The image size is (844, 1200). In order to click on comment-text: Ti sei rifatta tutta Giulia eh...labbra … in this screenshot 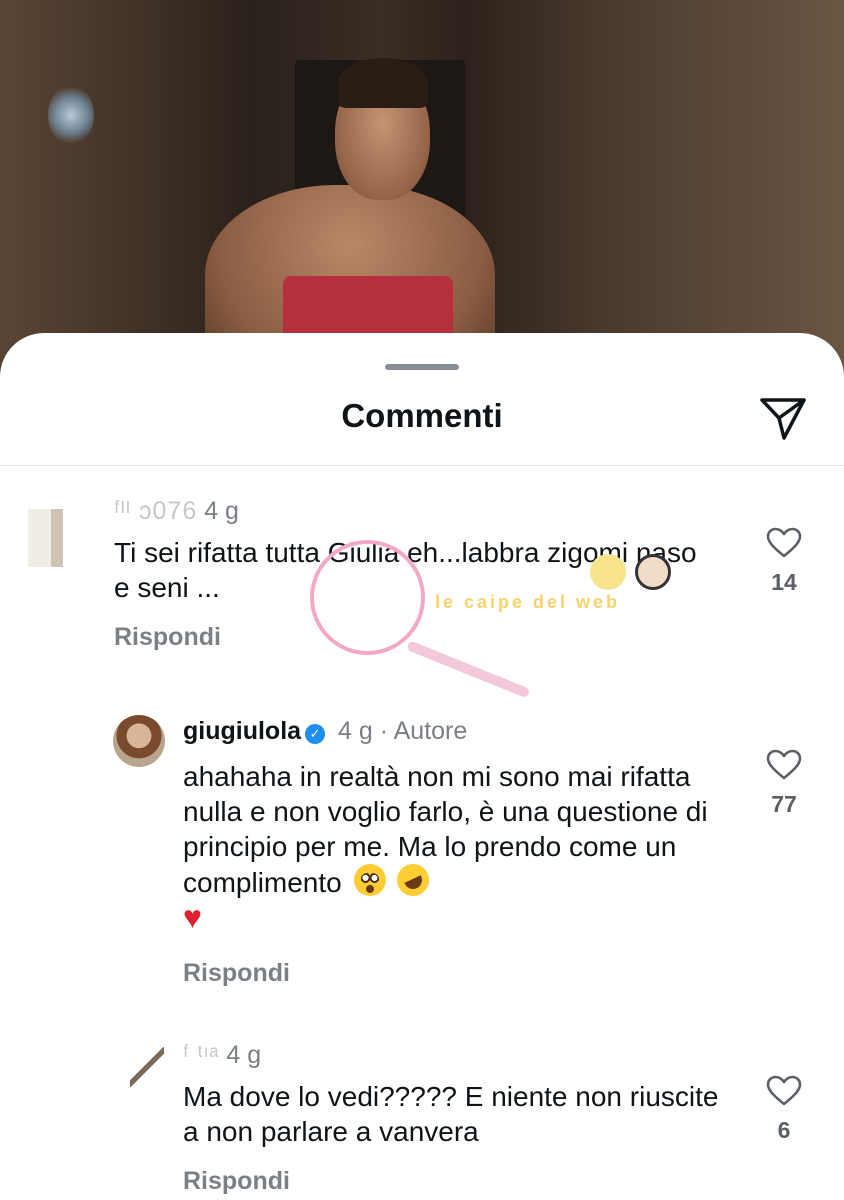, I will do `click(405, 570)`.